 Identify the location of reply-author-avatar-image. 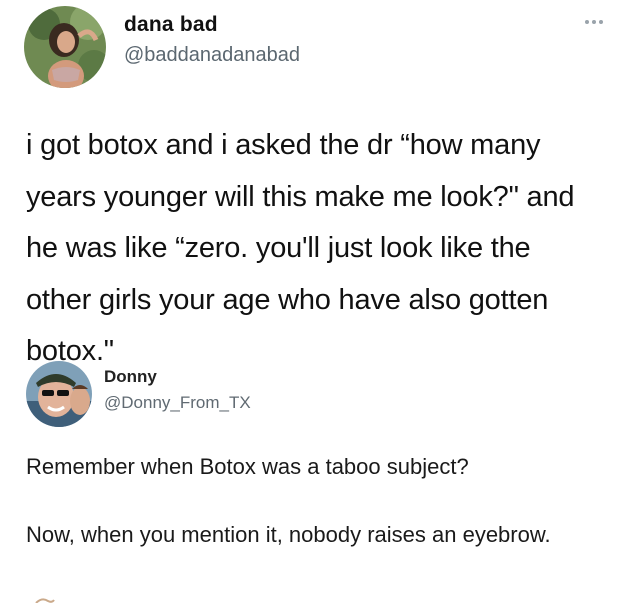
(59, 394).